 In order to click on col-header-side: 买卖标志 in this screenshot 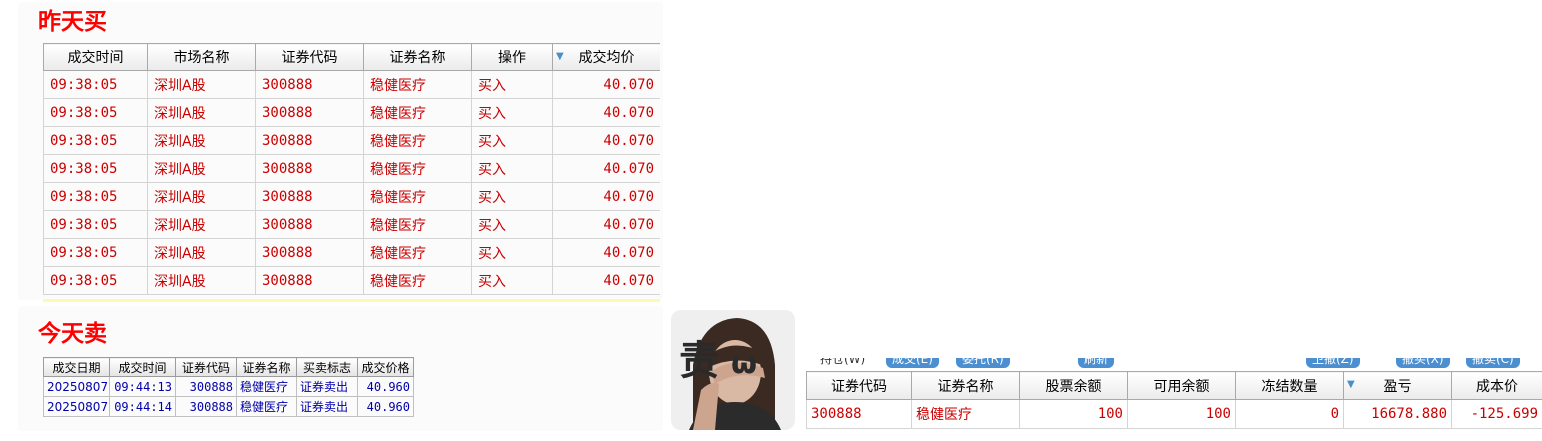, I will do `click(327, 367)`.